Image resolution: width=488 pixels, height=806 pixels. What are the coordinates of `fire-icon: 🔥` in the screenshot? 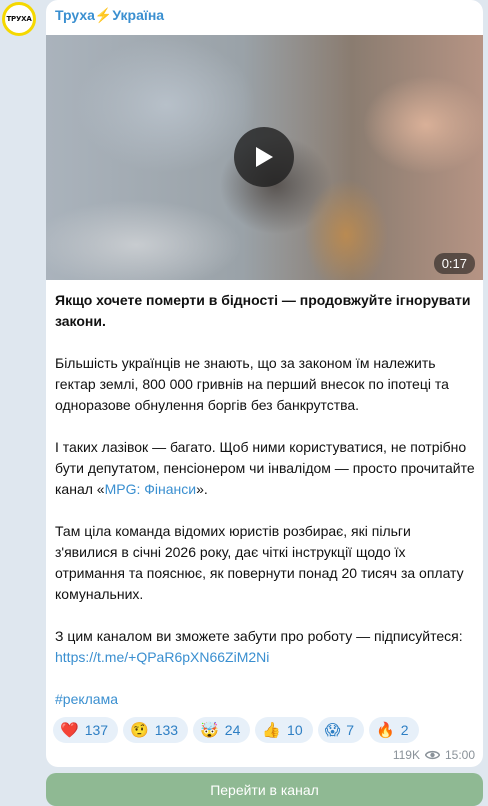 It's located at (385, 729).